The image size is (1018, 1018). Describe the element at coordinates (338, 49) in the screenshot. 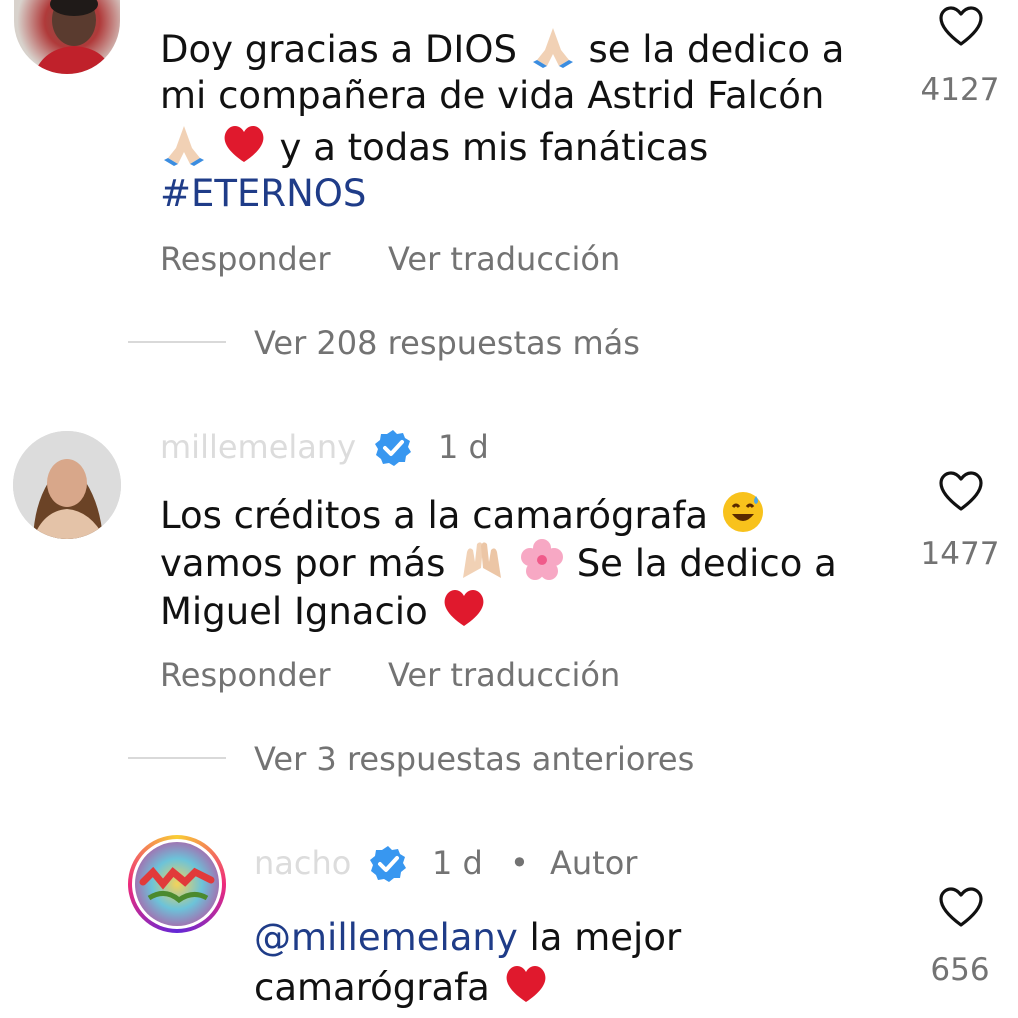

I see `comment-text-line: Doy gracias a DIOS` at that location.